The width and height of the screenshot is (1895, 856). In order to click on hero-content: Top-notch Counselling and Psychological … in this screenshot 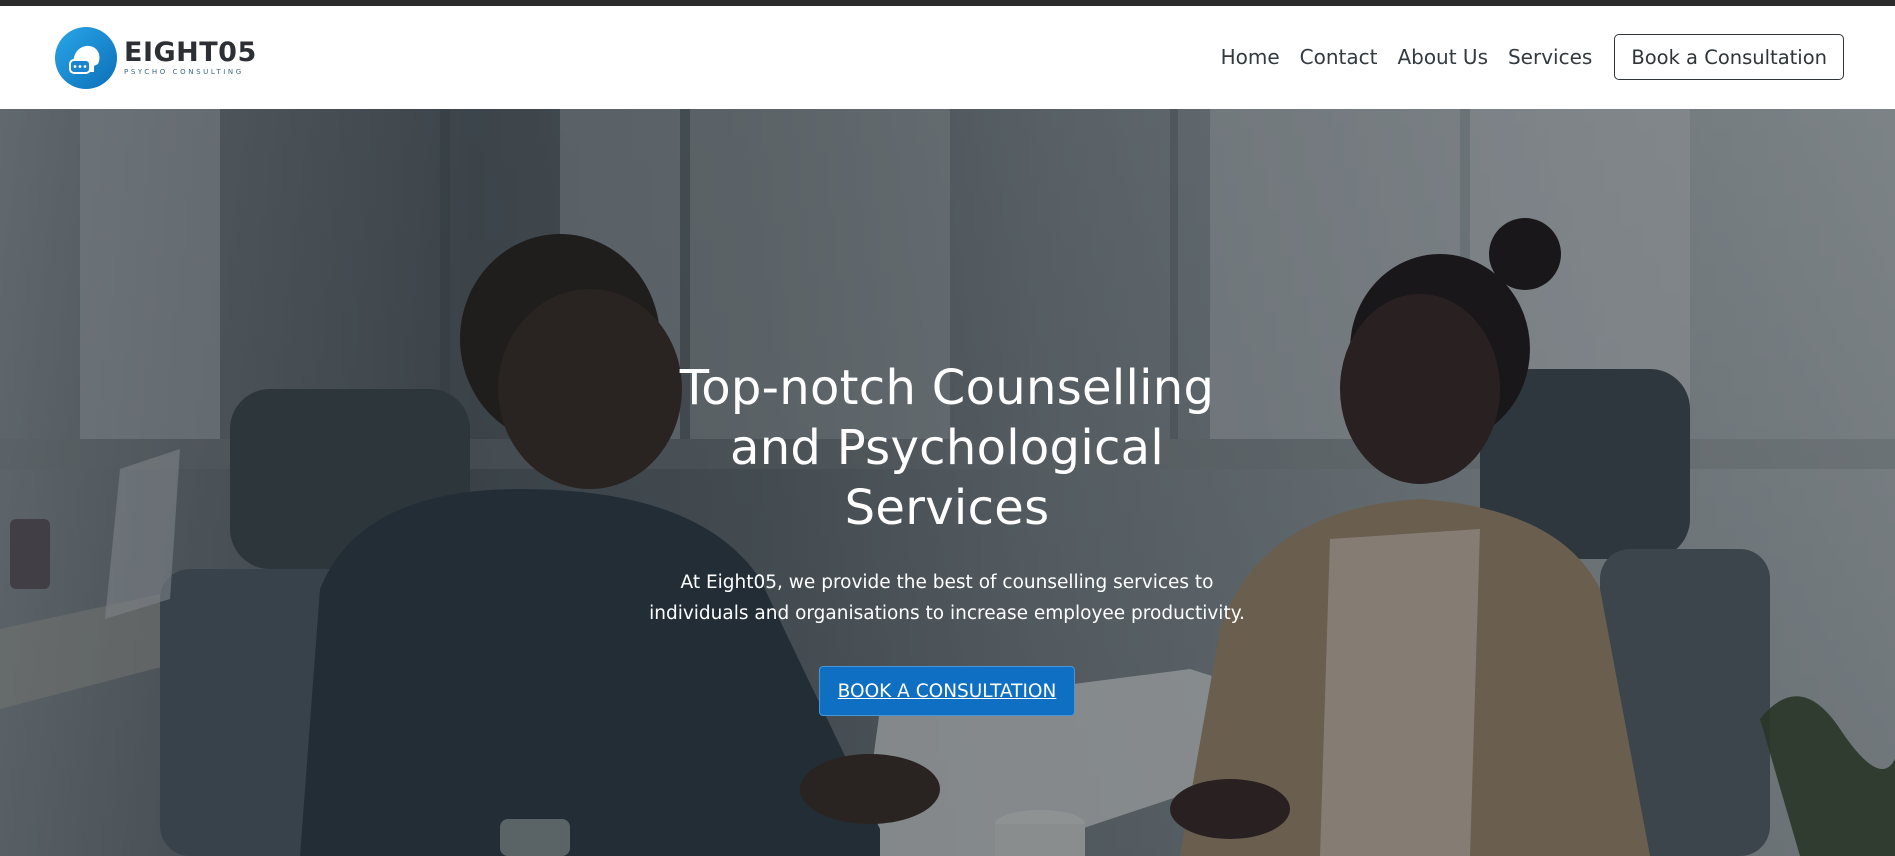, I will do `click(947, 537)`.